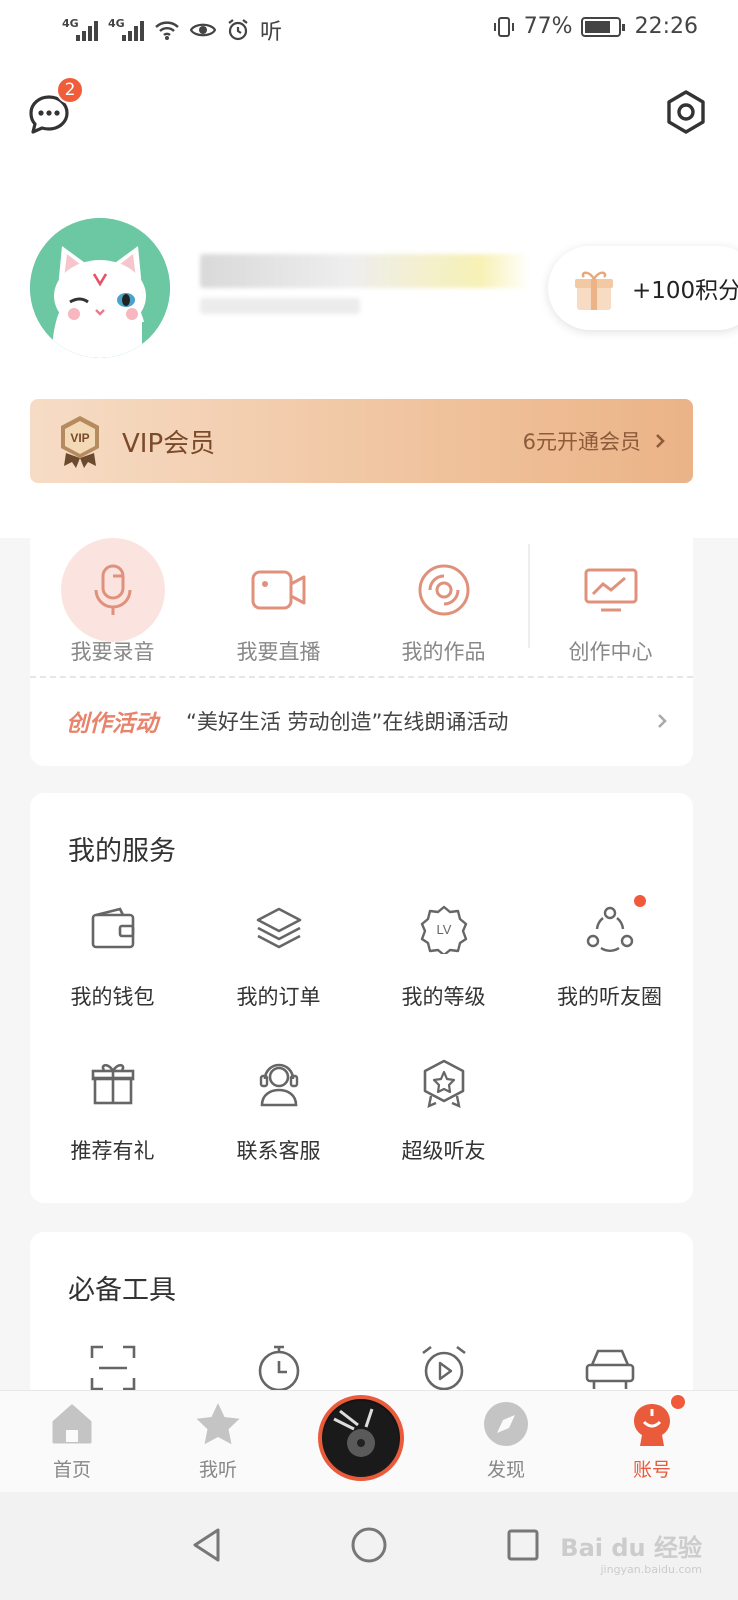 This screenshot has width=738, height=1600. What do you see at coordinates (639, 901) in the screenshot?
I see `new-dot` at bounding box center [639, 901].